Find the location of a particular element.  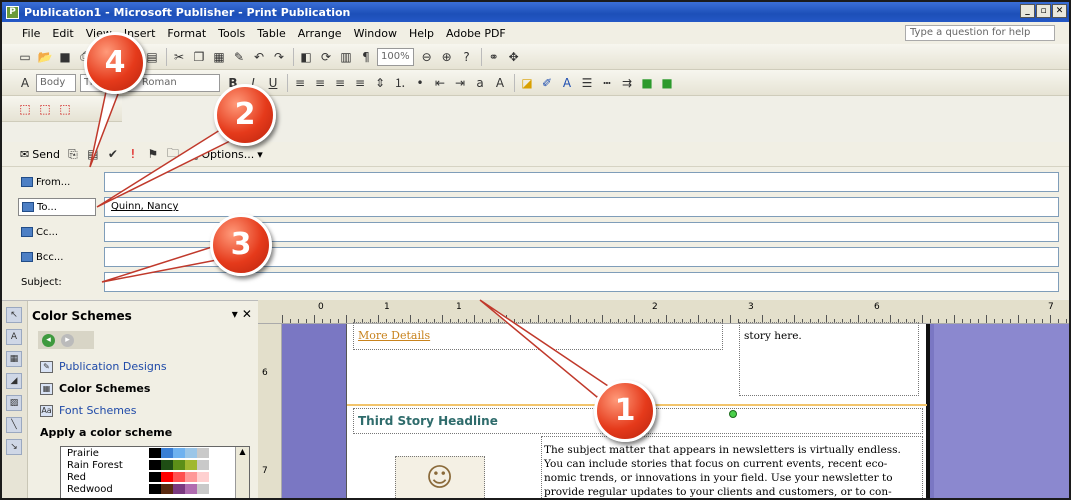

callout-3: 3 is located at coordinates (241, 245).